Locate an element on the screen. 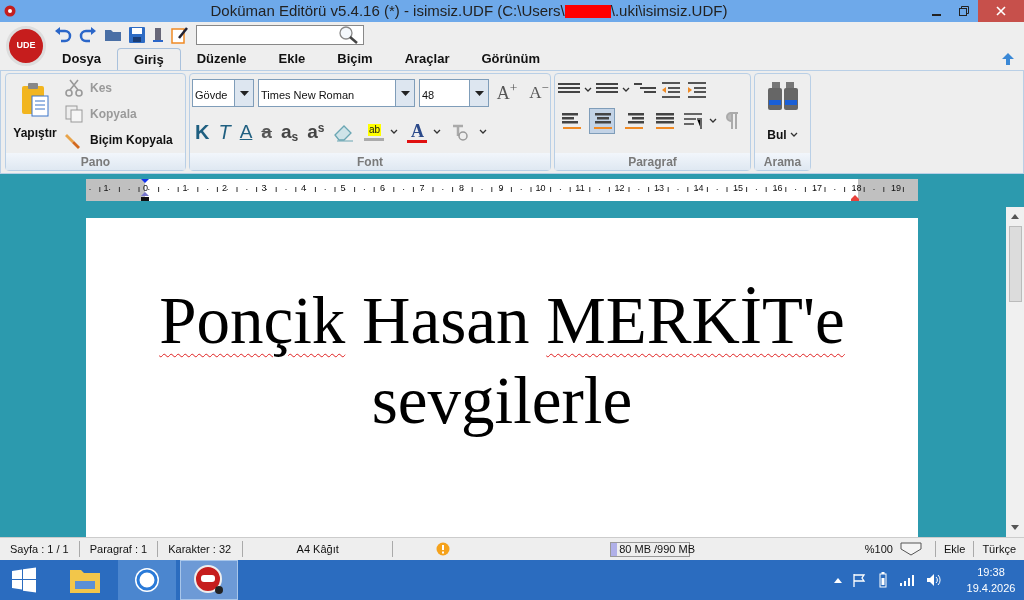 Image resolution: width=1024 pixels, height=600 pixels. ruler-number: 8 is located at coordinates (461, 188).